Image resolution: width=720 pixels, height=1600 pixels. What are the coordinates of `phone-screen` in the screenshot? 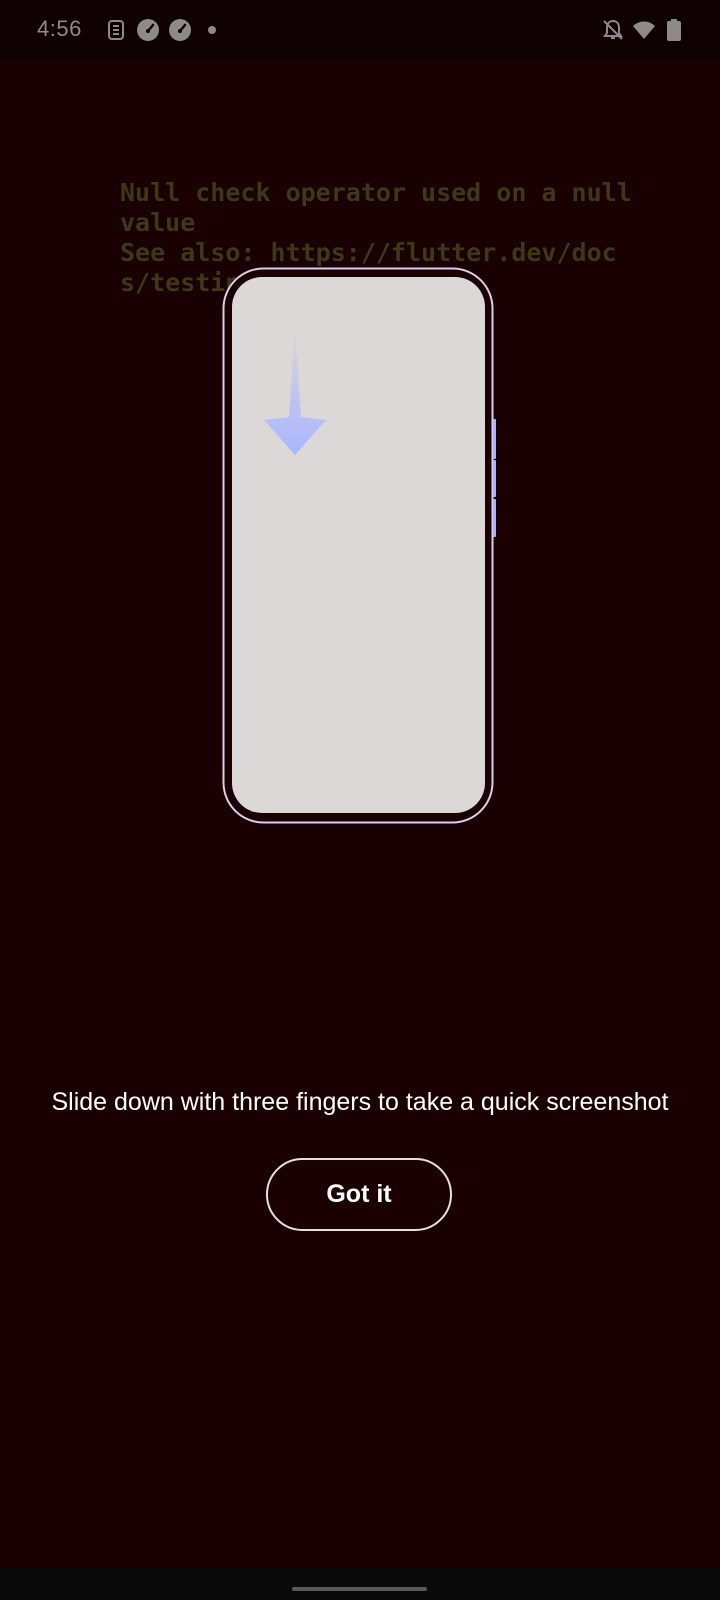 It's located at (358, 545).